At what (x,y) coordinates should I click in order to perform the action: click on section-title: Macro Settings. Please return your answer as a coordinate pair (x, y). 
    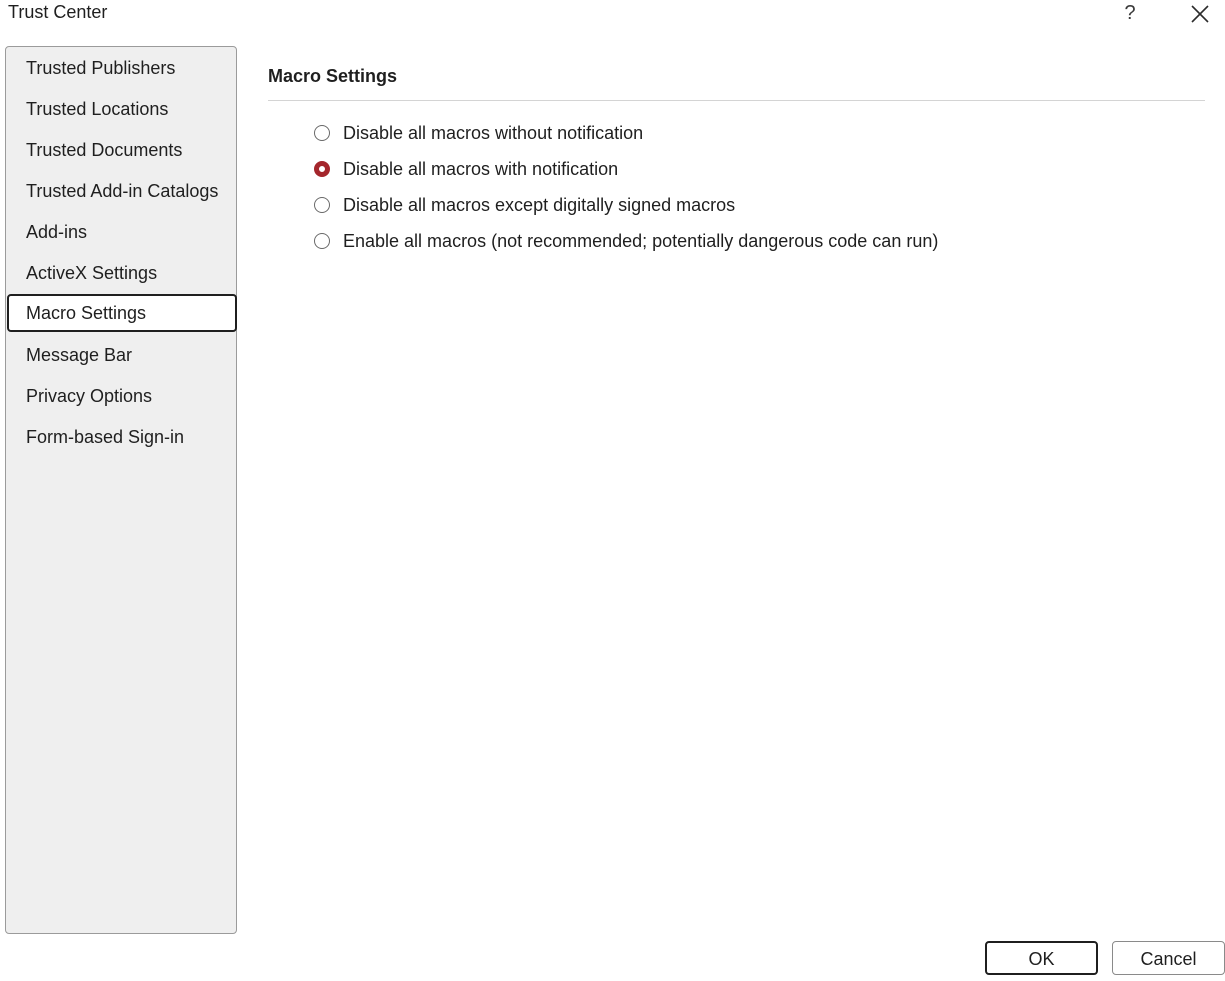
    Looking at the image, I should click on (333, 76).